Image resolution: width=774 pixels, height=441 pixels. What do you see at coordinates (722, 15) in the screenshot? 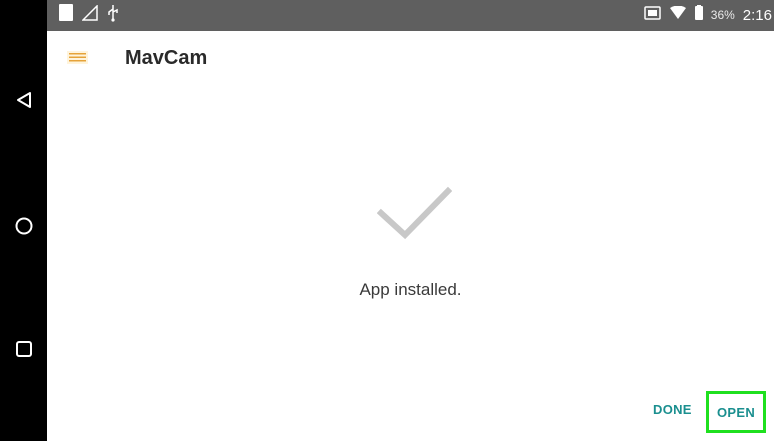
I see `battery-percent: 36%` at bounding box center [722, 15].